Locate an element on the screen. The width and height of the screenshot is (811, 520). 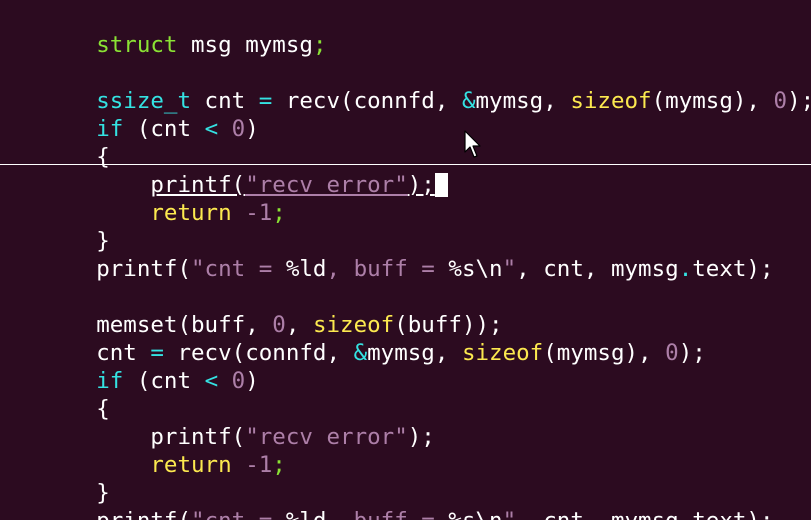
keyword-struct: struct is located at coordinates (137, 45).